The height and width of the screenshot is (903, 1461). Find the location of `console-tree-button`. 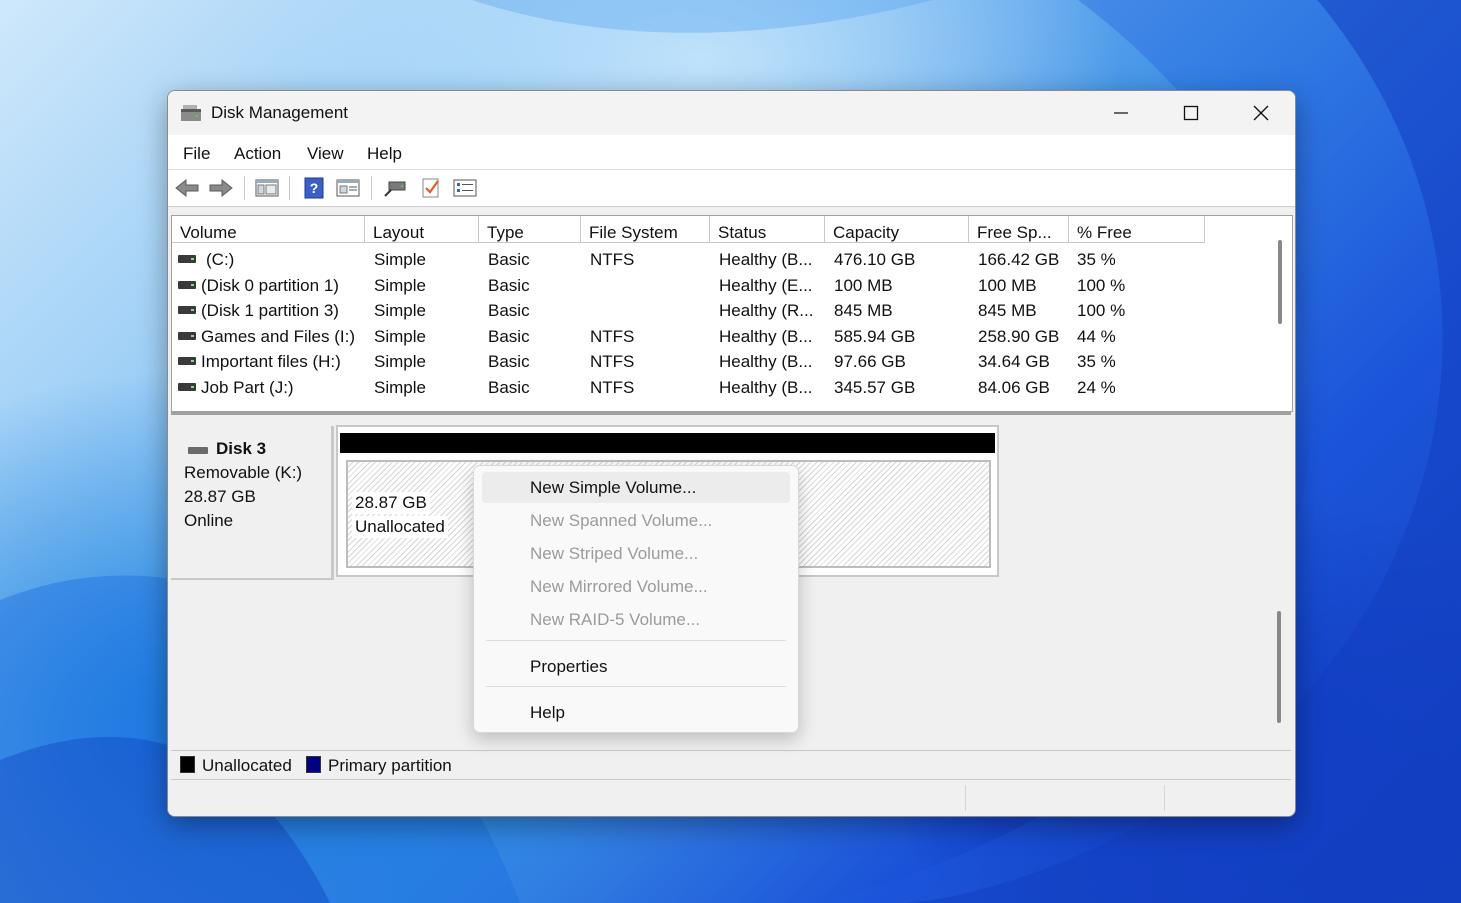

console-tree-button is located at coordinates (267, 188).